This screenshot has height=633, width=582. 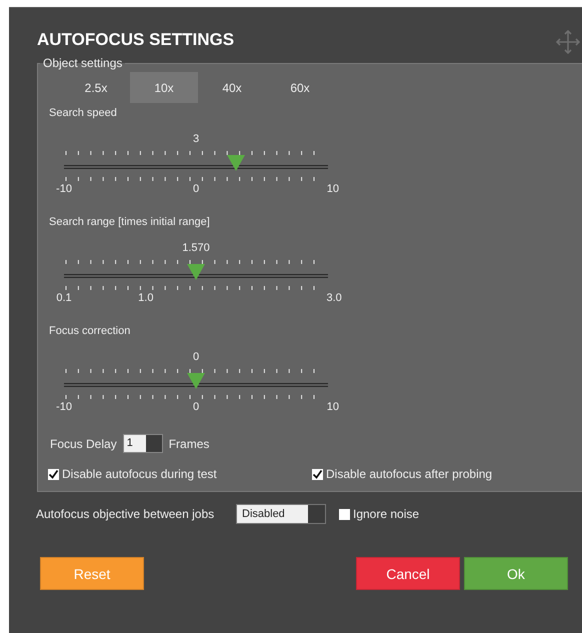 What do you see at coordinates (146, 298) in the screenshot?
I see `tick-label: 1.0` at bounding box center [146, 298].